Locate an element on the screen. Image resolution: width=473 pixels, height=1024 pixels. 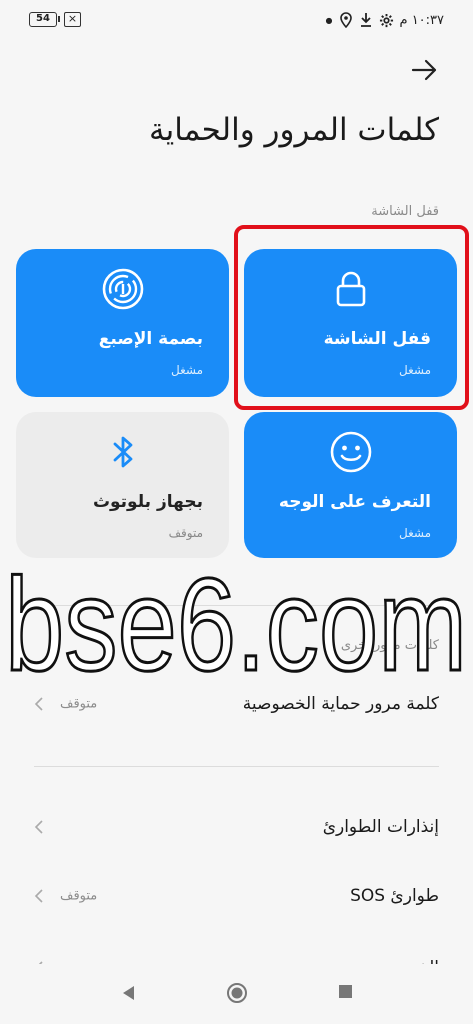
section-header-screen-lock: قفل الشاشة is located at coordinates (405, 211).